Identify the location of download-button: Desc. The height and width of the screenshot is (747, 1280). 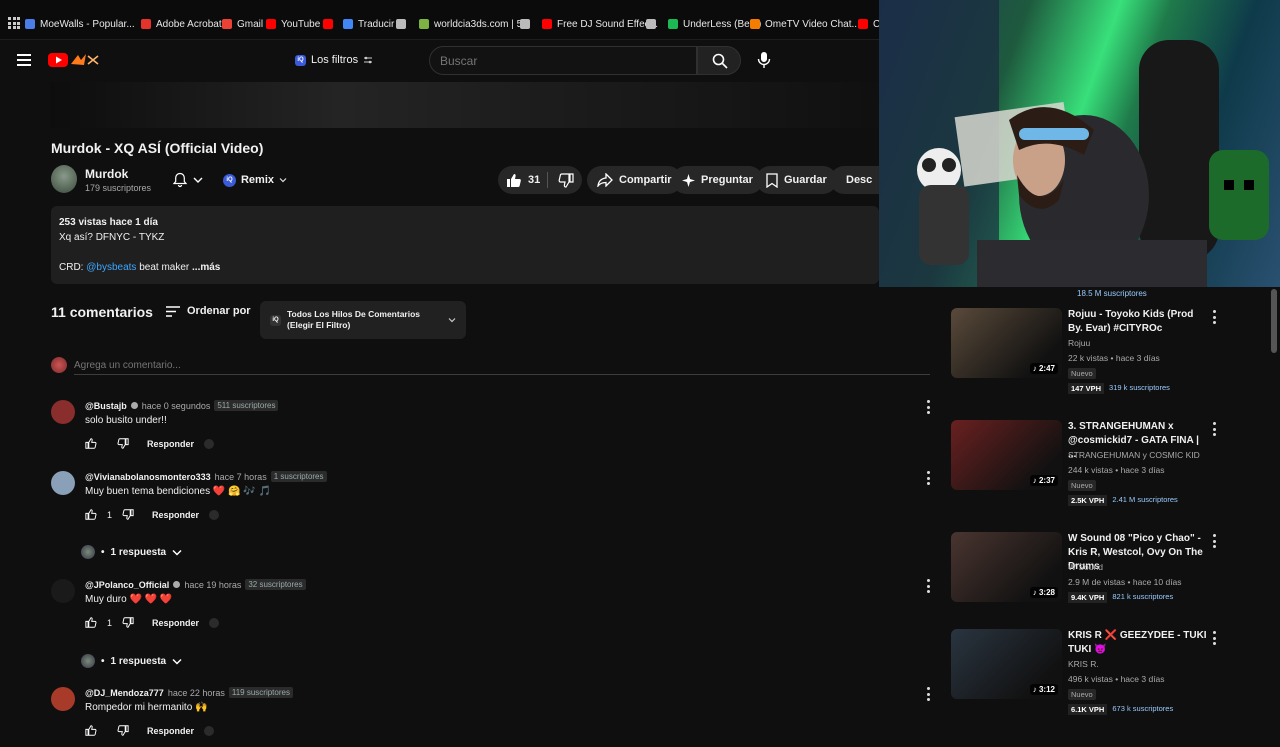
(854, 180).